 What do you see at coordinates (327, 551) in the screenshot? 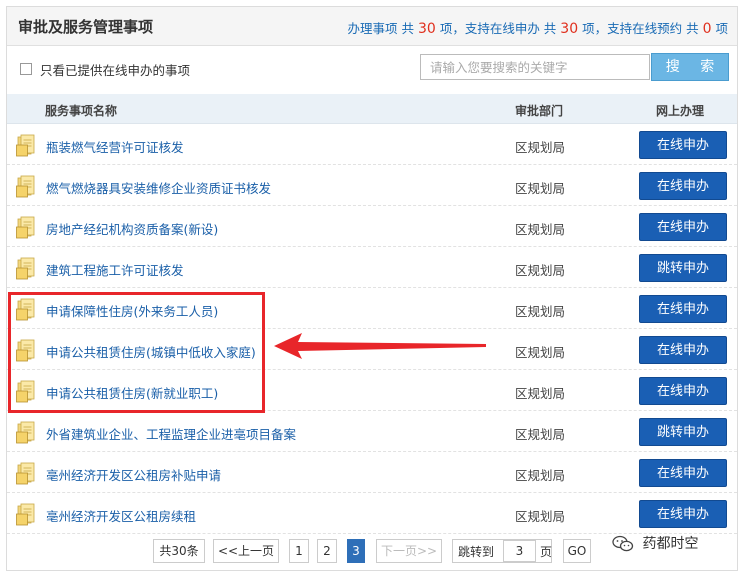
I see `page-2-button: 2` at bounding box center [327, 551].